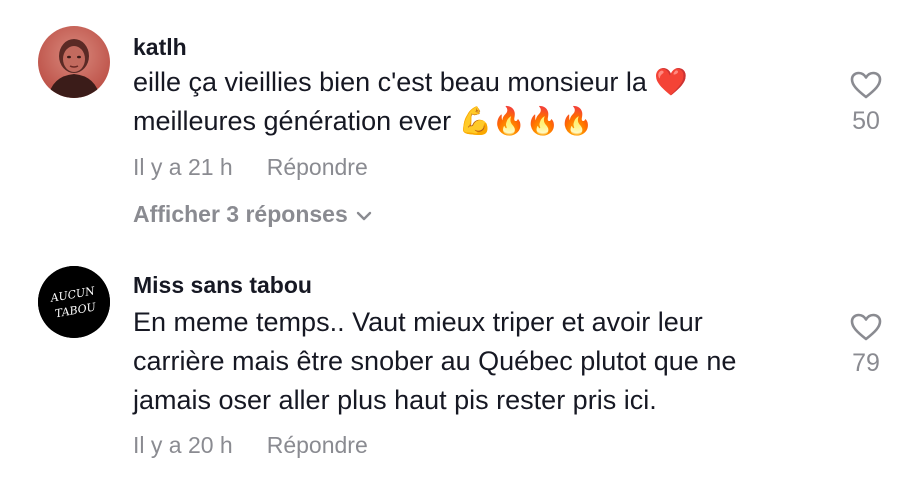  Describe the element at coordinates (866, 363) in the screenshot. I see `like-count: 79` at that location.